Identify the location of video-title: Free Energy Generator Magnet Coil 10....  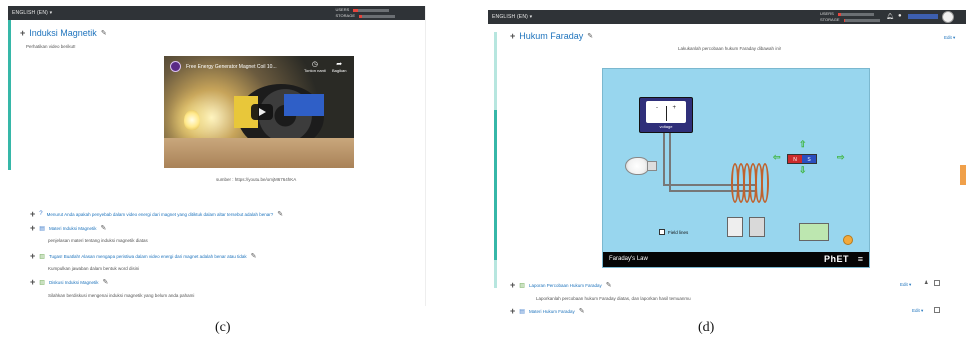
(231, 67).